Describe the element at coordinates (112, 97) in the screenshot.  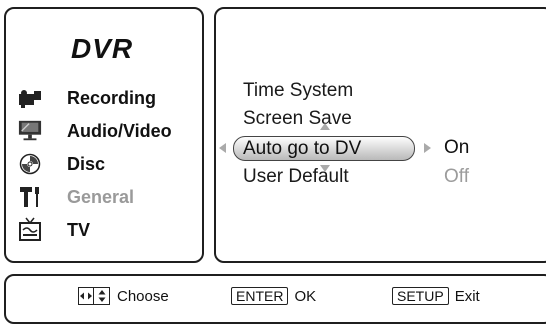
I see `menu-item-label: Recording` at that location.